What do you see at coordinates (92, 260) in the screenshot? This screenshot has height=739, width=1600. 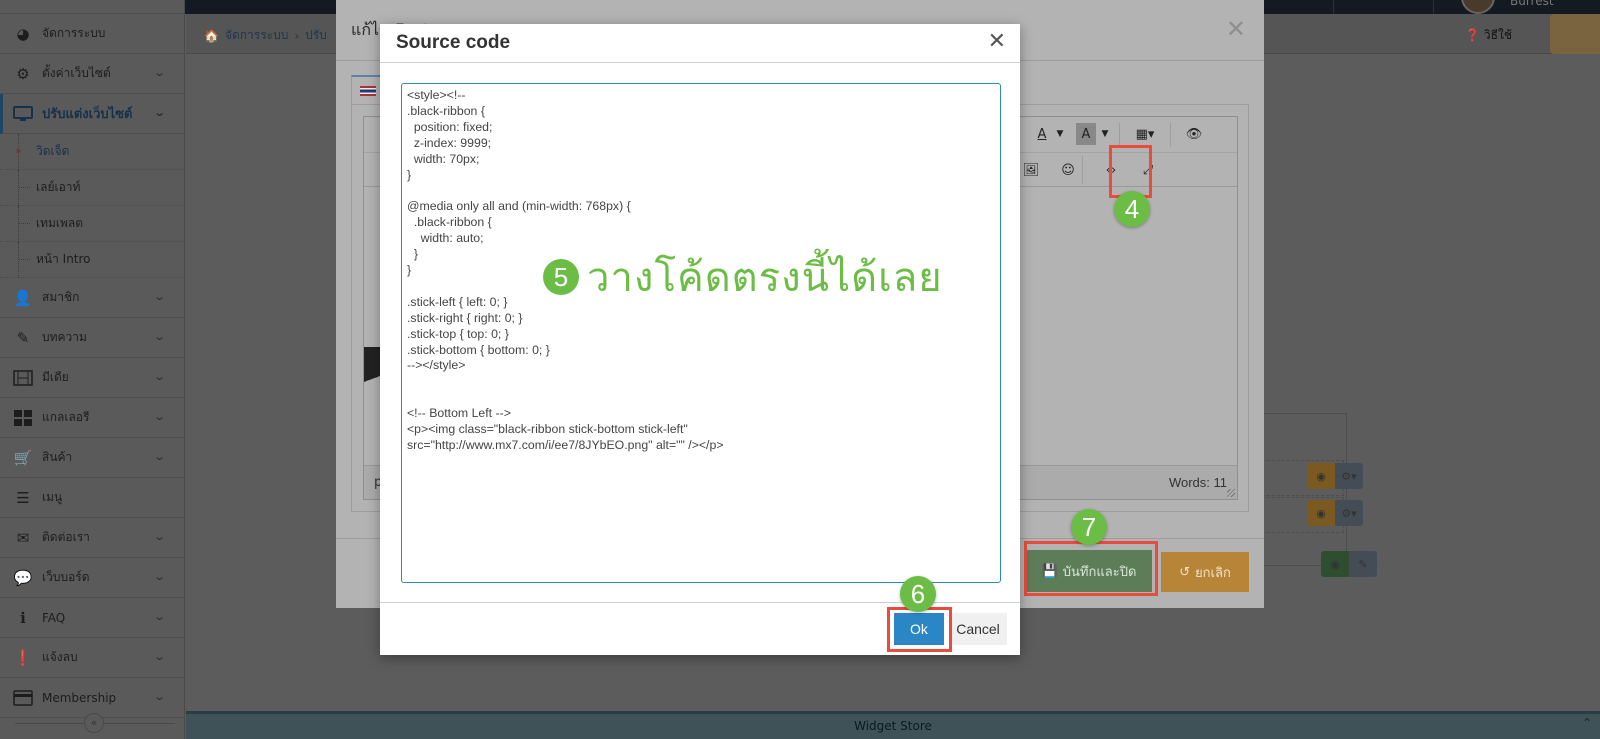 I see `sidebar-subitem-intro: หน้า Intro` at bounding box center [92, 260].